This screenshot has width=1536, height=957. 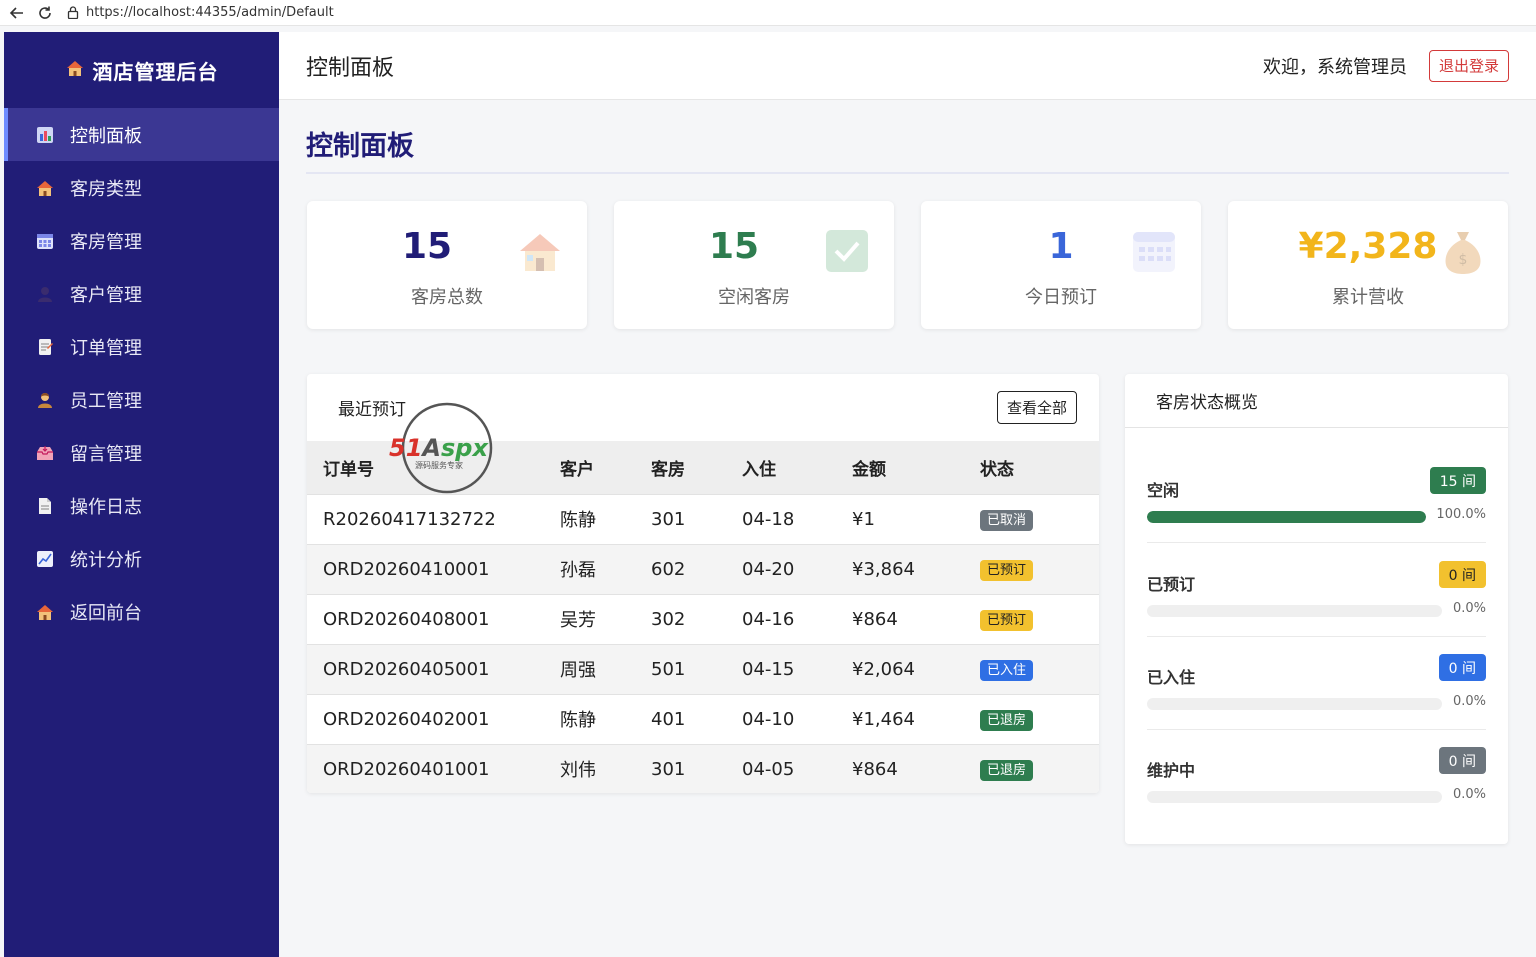 I want to click on sidebar-item-label: 操作日志, so click(x=106, y=507).